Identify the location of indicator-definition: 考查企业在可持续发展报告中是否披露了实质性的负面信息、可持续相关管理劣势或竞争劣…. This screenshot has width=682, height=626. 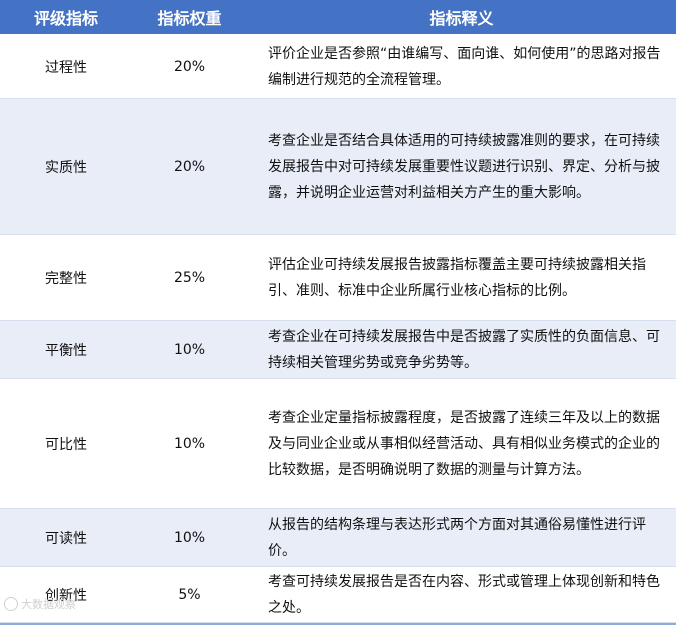
(461, 349).